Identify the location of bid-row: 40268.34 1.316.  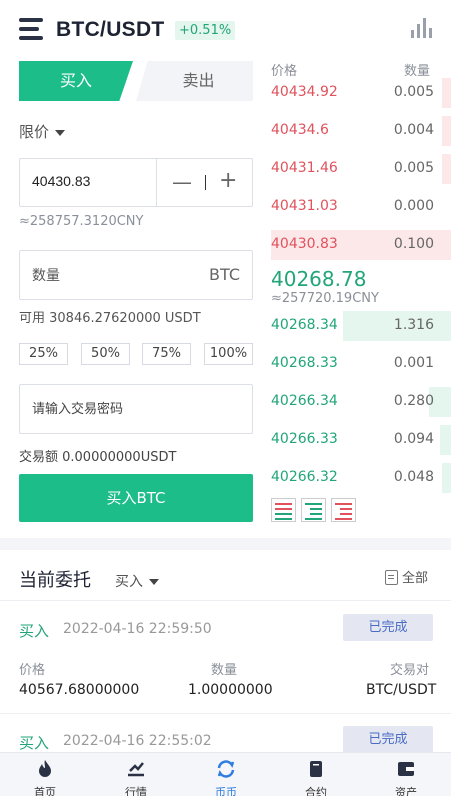
(361, 326).